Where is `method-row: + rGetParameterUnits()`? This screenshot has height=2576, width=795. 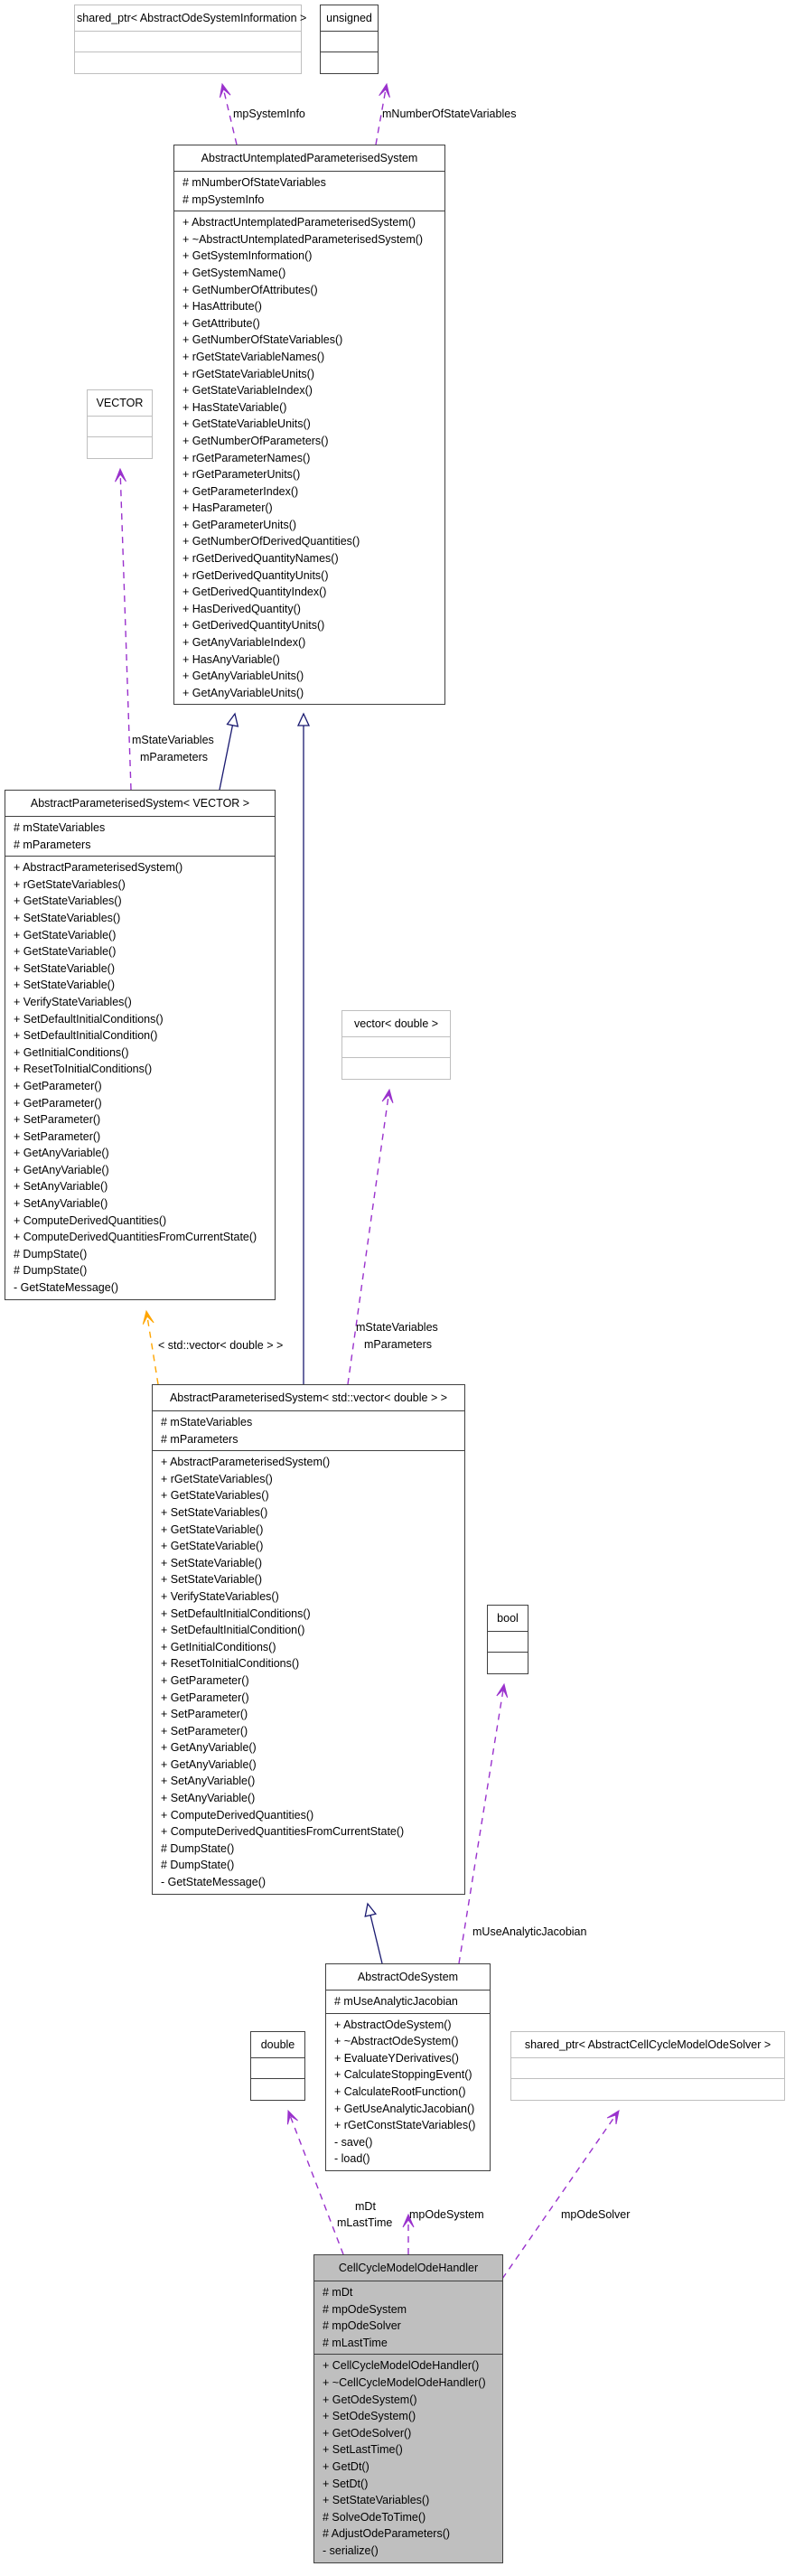
method-row: + rGetParameterUnits() is located at coordinates (308, 474).